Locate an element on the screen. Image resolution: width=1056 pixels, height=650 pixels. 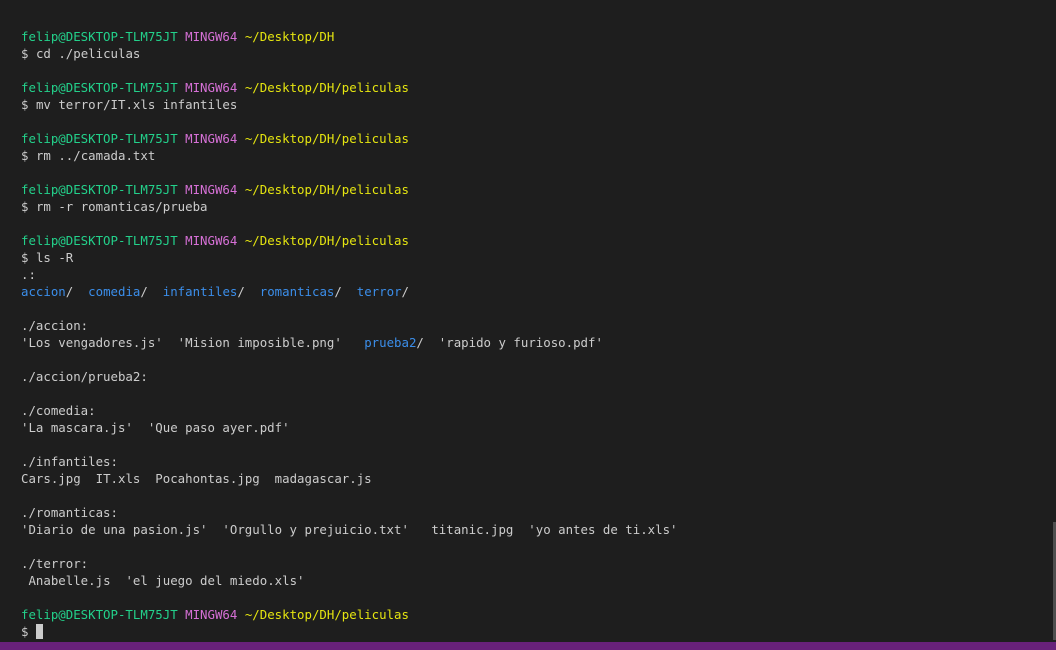
command-line: $ ls -R is located at coordinates (538, 257).